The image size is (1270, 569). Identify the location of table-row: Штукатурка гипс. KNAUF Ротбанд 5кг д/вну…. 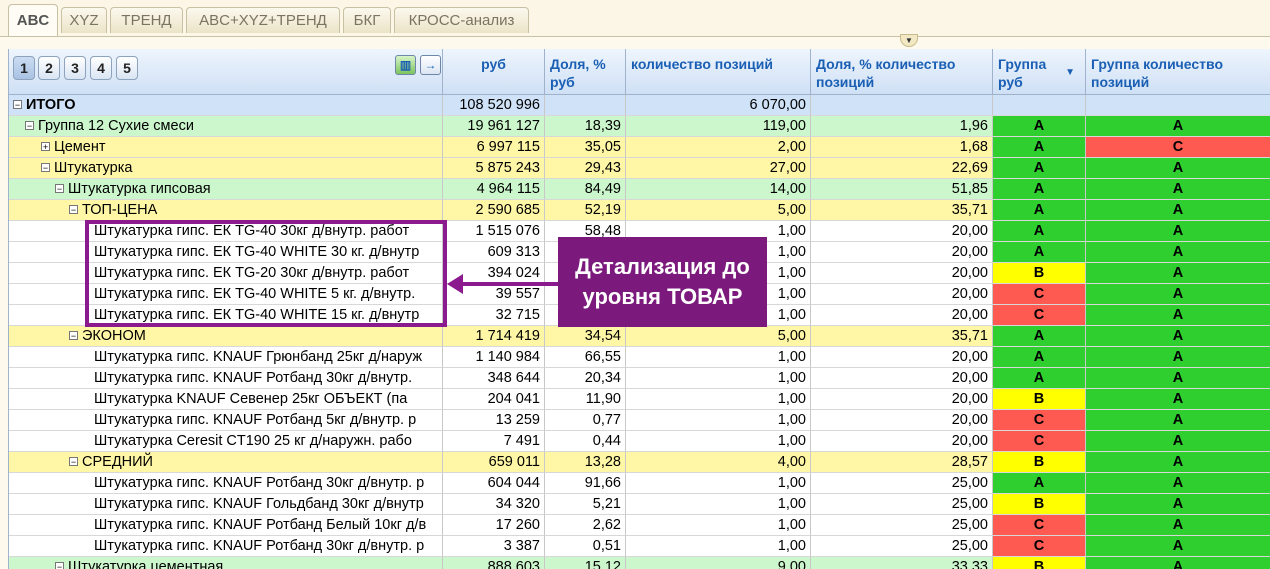
(639, 420).